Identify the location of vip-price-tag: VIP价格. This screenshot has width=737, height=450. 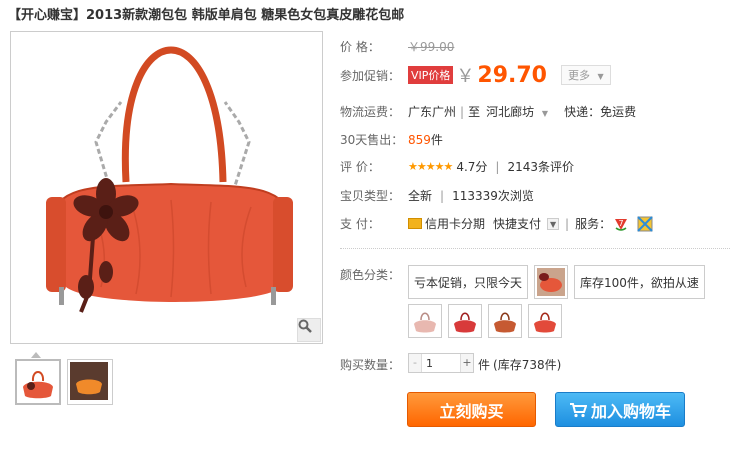
(431, 75).